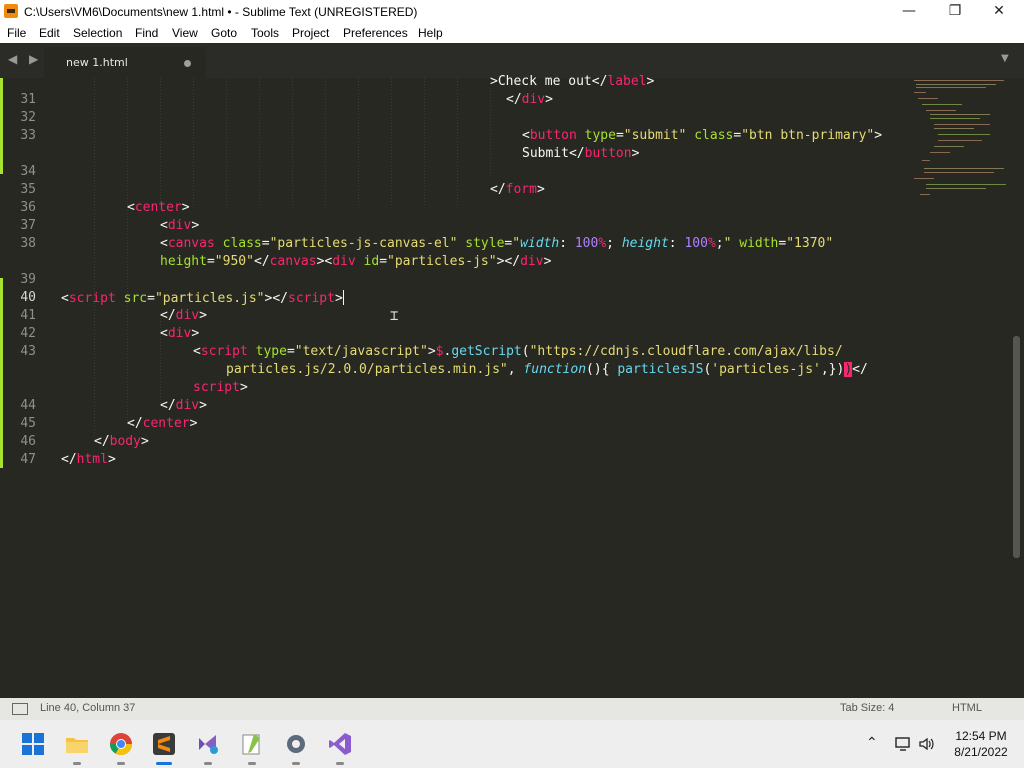  I want to click on line-number: 42, so click(28, 333).